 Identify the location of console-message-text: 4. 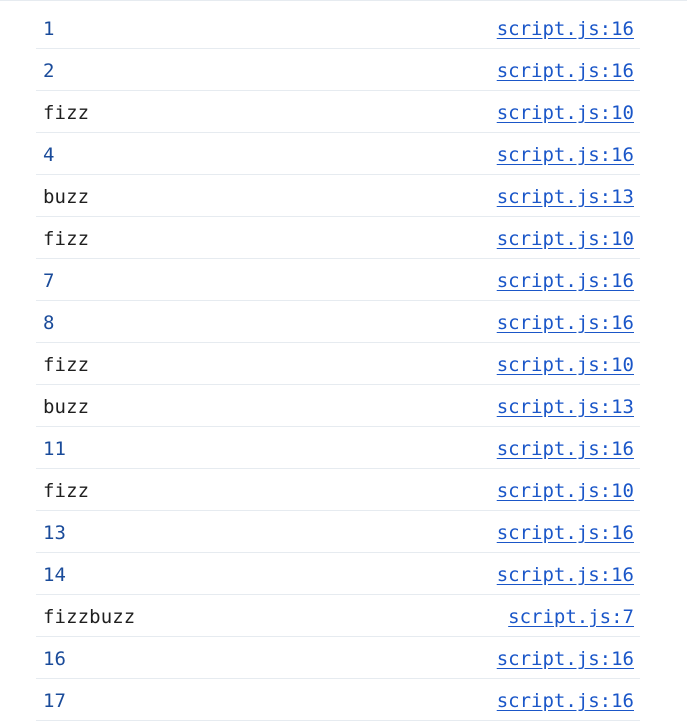
(49, 155).